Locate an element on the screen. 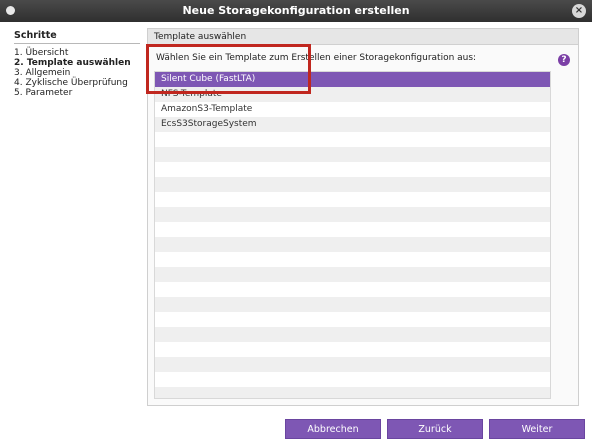 The image size is (592, 444). panel-heading: Template auswählen is located at coordinates (363, 37).